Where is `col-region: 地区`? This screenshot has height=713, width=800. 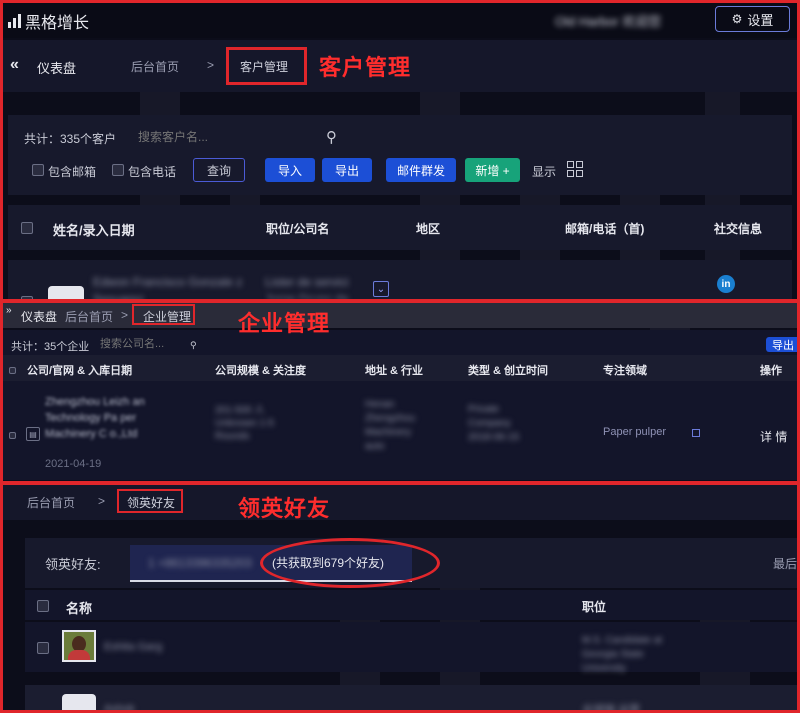 col-region: 地区 is located at coordinates (428, 229).